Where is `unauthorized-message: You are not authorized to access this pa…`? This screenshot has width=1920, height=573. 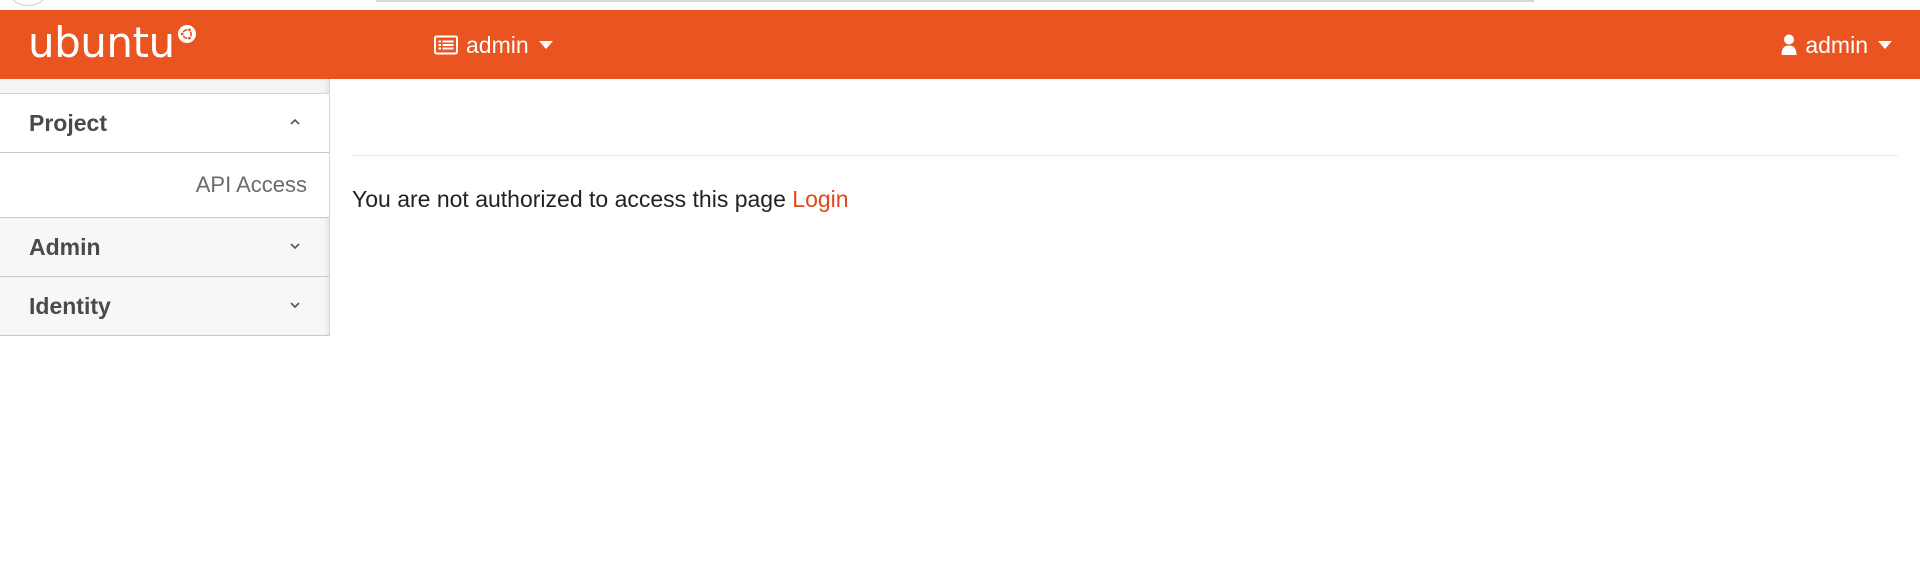
unauthorized-message: You are not authorized to access this pa… is located at coordinates (1125, 199).